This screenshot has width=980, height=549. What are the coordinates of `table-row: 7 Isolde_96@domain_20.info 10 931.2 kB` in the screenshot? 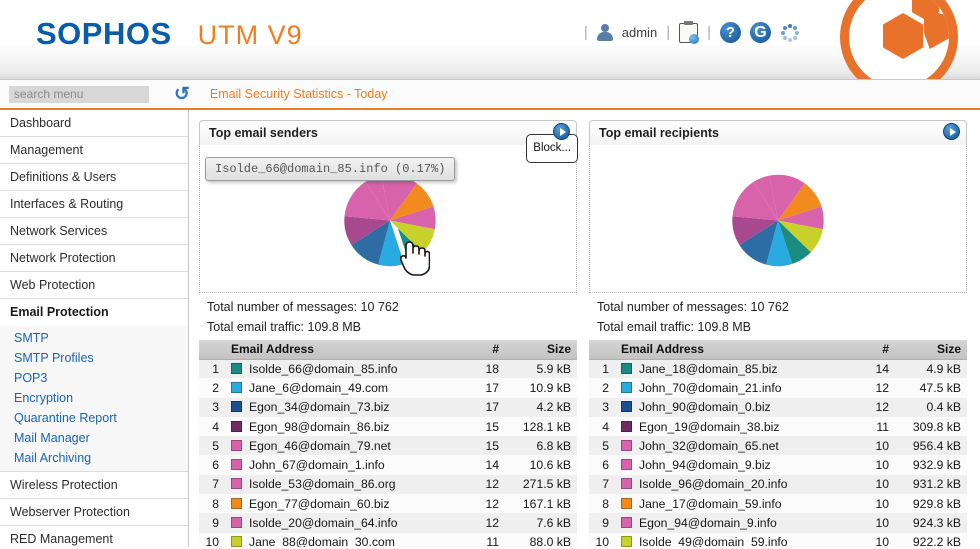 It's located at (778, 484).